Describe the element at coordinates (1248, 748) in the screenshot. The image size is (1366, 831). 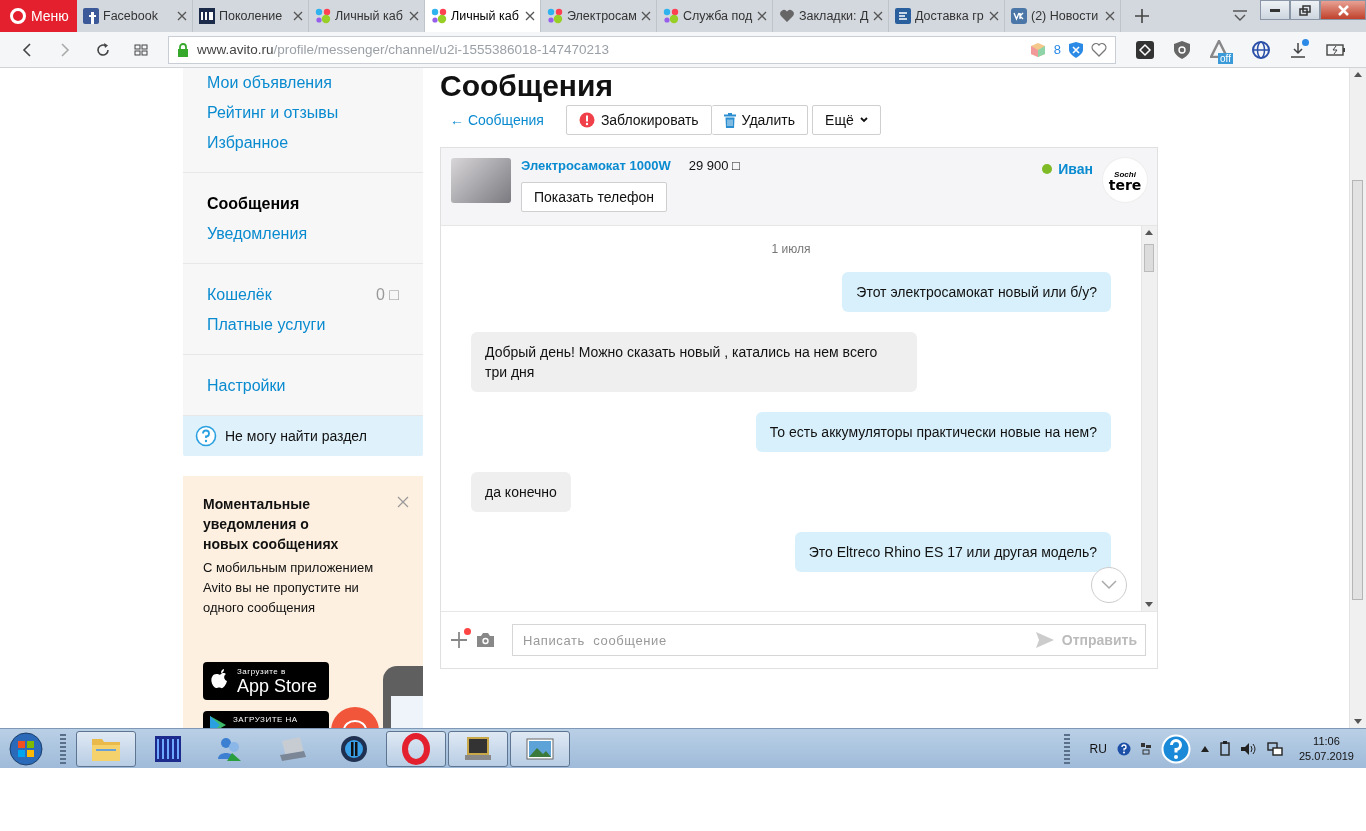
I see `volume-icon` at that location.